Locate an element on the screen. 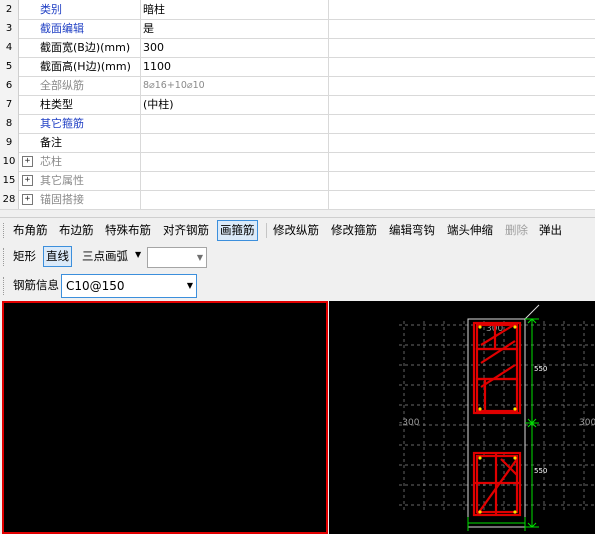 This screenshot has height=534, width=595. rebar-info-select: C10@150 ▼ is located at coordinates (129, 286).